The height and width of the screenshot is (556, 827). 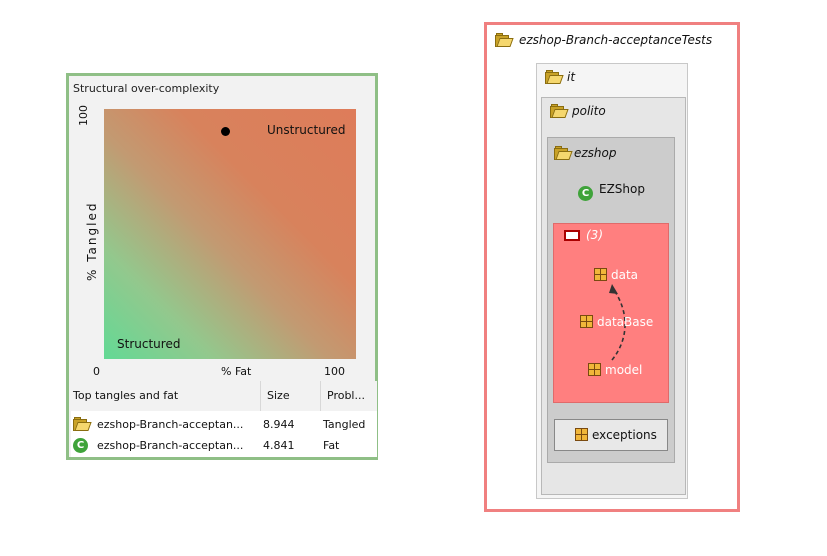 What do you see at coordinates (166, 396) in the screenshot?
I see `column-header-name: Top tangles and fat` at bounding box center [166, 396].